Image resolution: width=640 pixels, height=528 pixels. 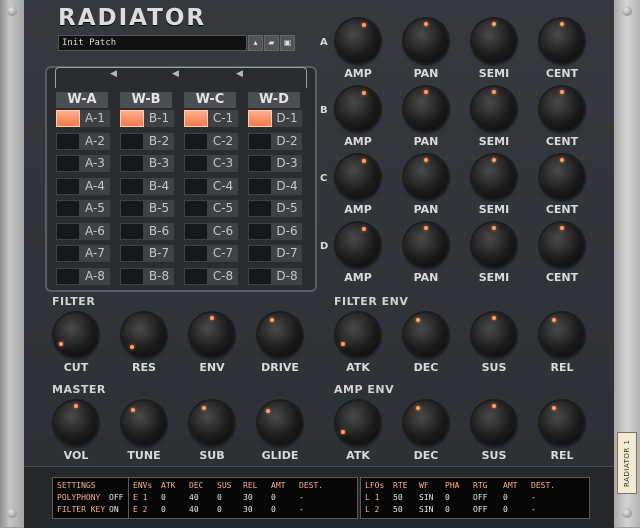 I want to click on filter-drive-knob, so click(x=280, y=335).